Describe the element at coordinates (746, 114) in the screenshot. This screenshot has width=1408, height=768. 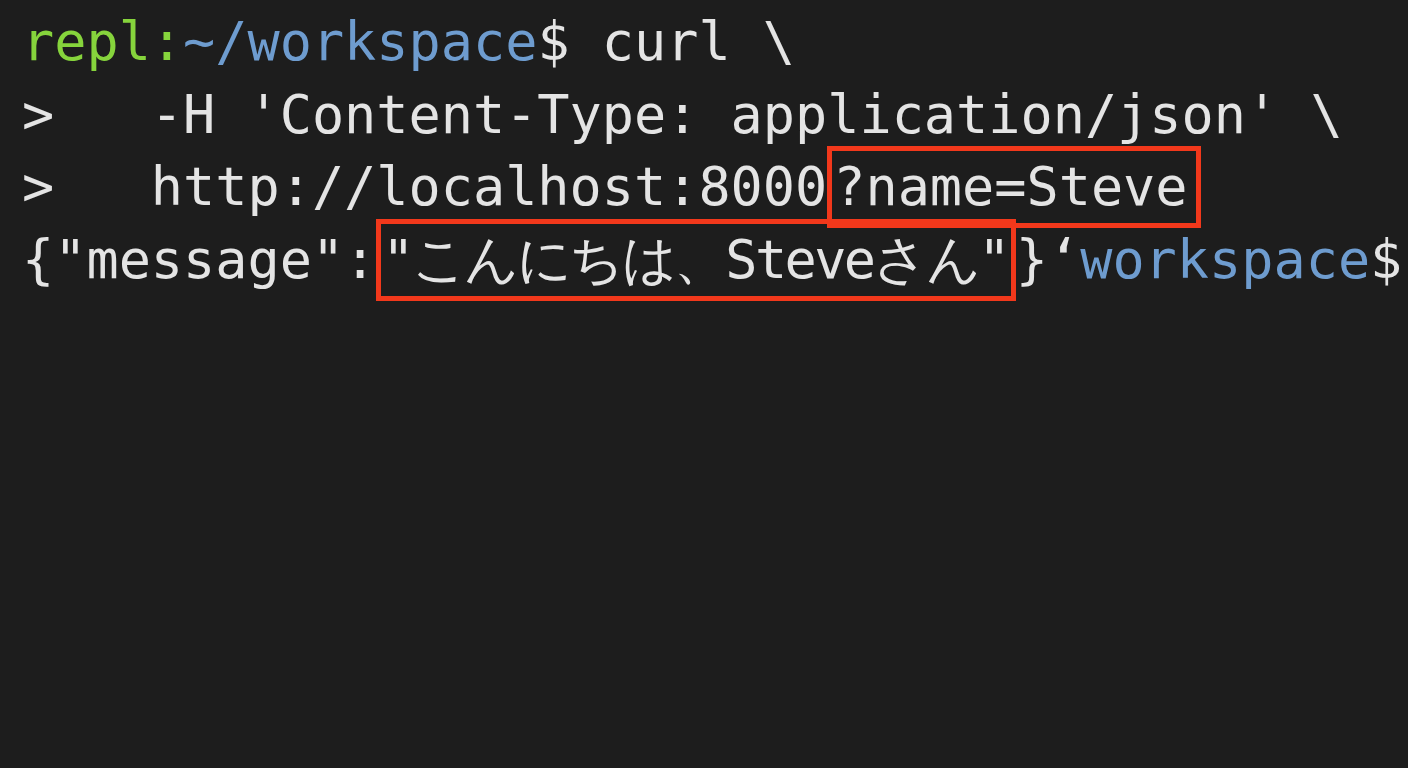
I see `command-text: -H 'Content-Type: application/json' \` at that location.